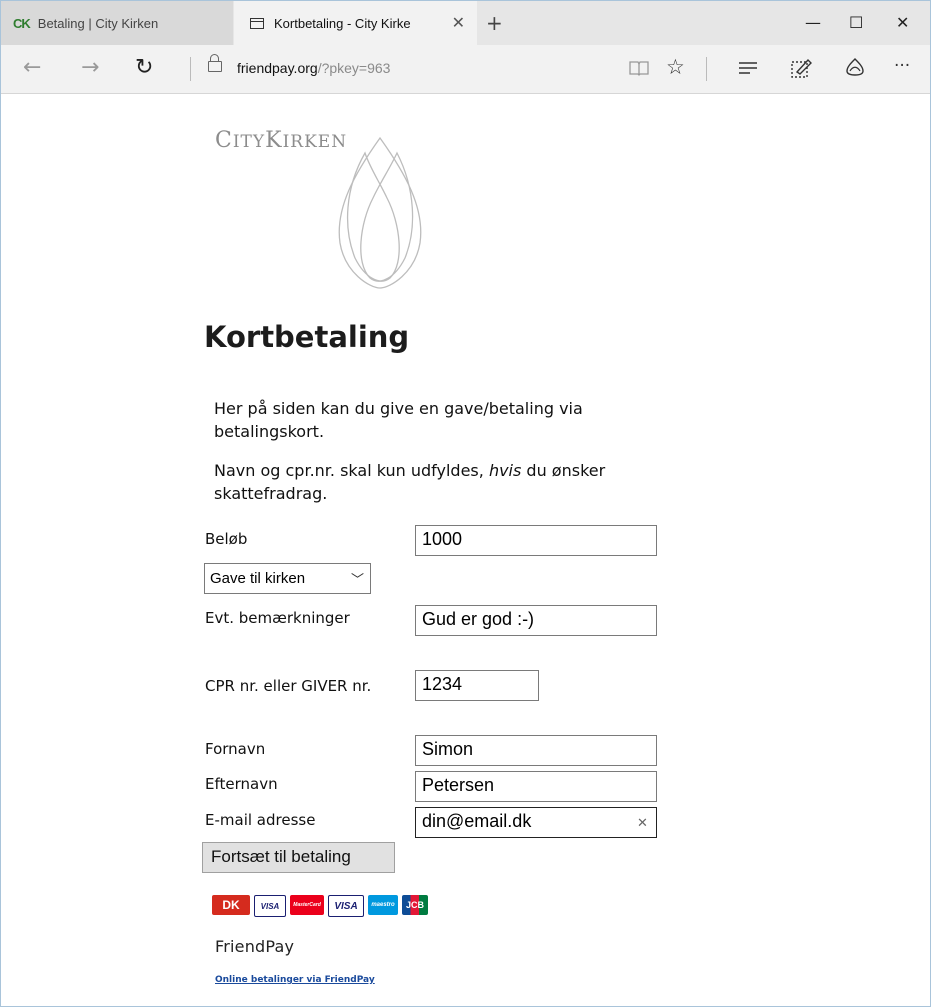  What do you see at coordinates (505, 470) in the screenshot?
I see `note-emphasis: hvis` at bounding box center [505, 470].